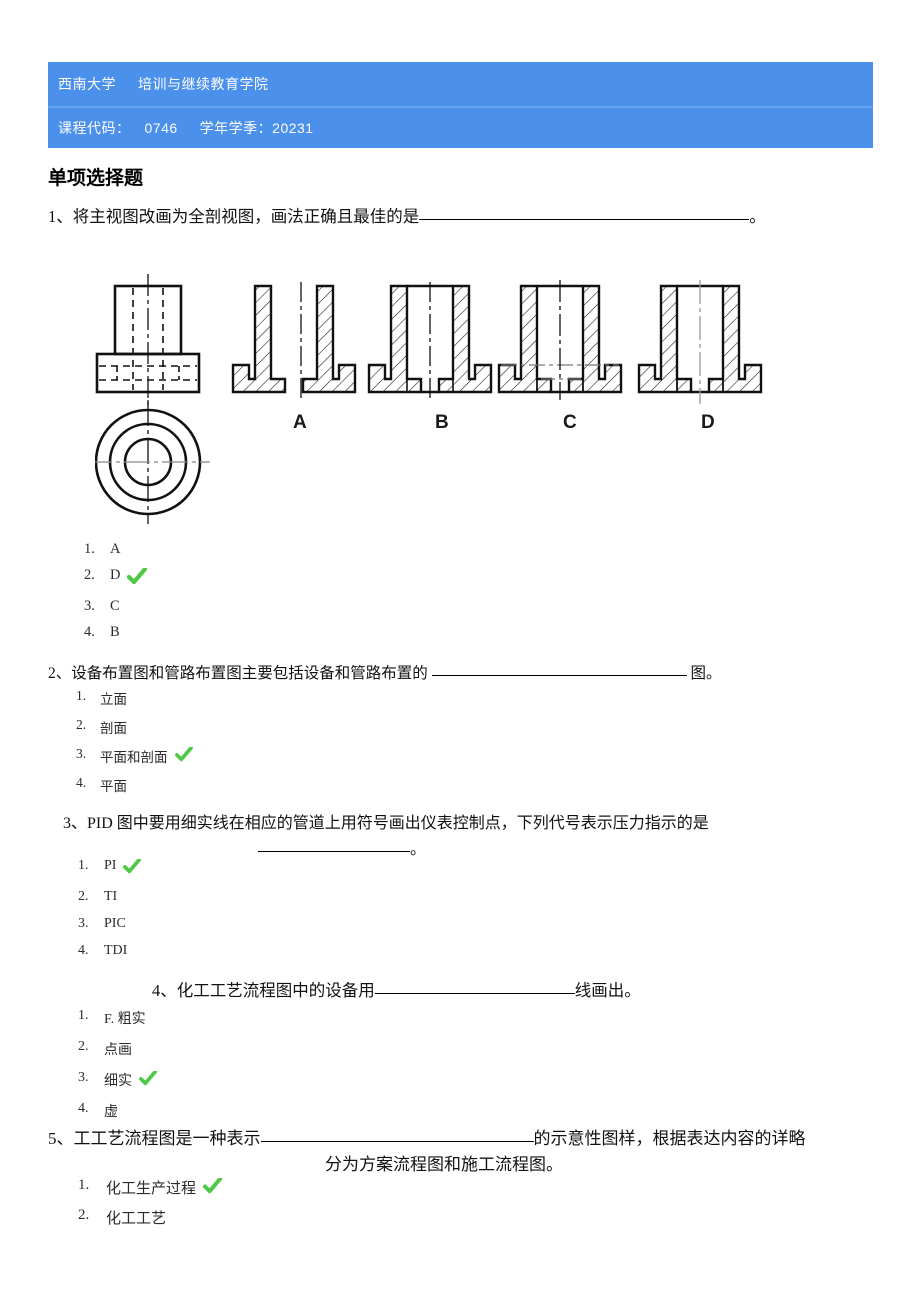  I want to click on option-item: 2. 点画, so click(117, 1049).